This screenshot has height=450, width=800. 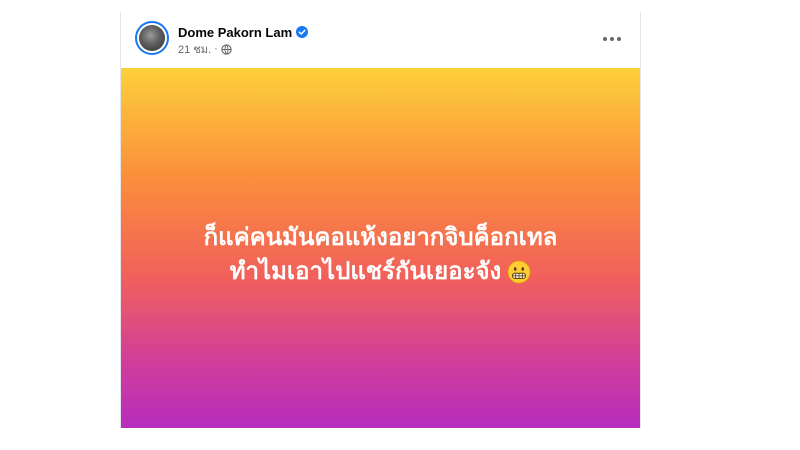 I want to click on author-name: Dome Pakorn Lam, so click(x=235, y=32).